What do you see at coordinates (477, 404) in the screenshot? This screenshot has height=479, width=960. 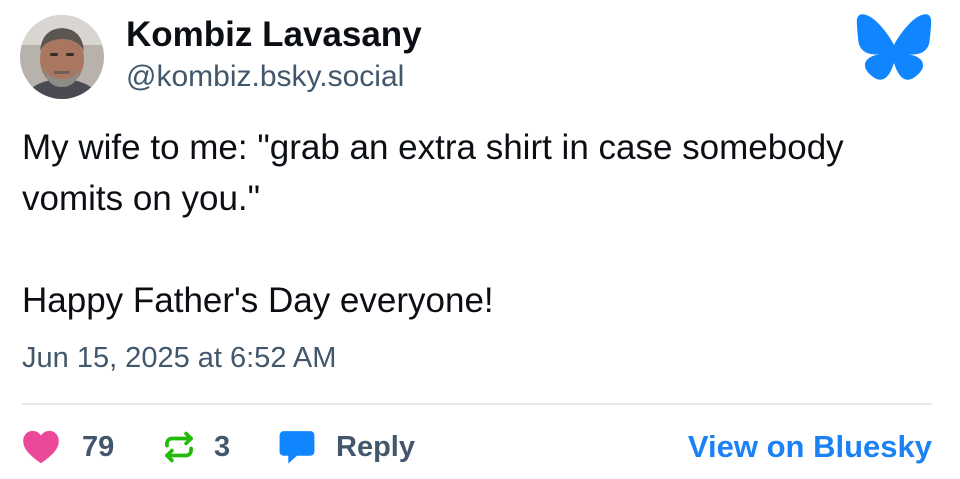 I see `divider` at bounding box center [477, 404].